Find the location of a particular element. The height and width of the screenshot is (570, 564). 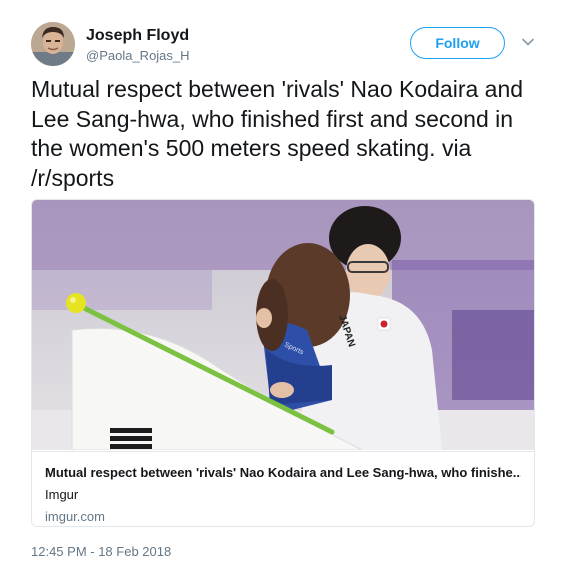

avatar-photo is located at coordinates (53, 44).